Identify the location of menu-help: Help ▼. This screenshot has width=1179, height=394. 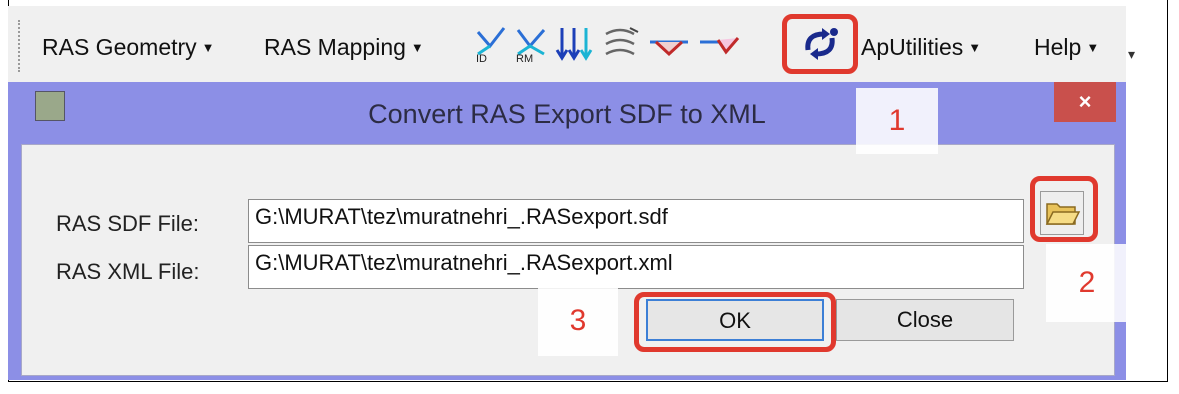
(1066, 47).